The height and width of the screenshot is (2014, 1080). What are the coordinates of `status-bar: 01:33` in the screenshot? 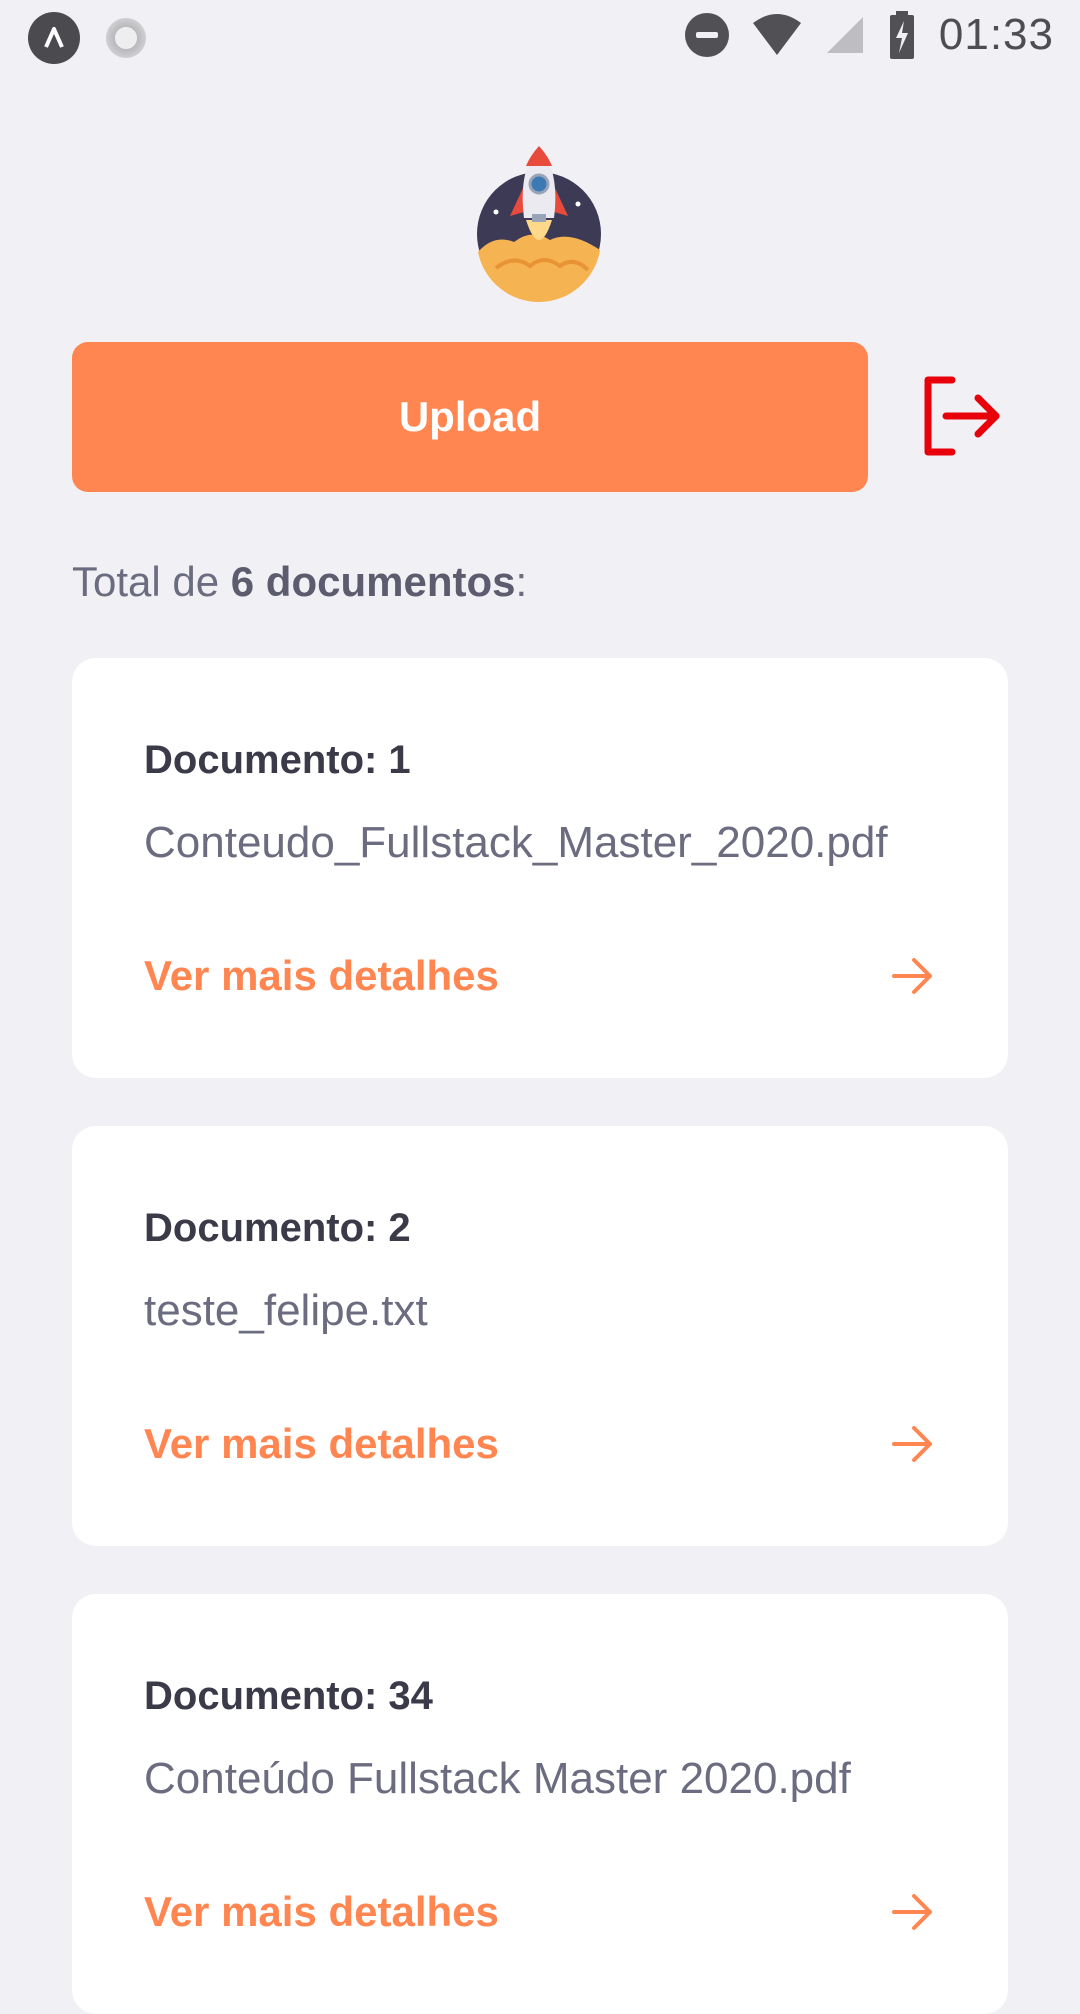 It's located at (540, 37).